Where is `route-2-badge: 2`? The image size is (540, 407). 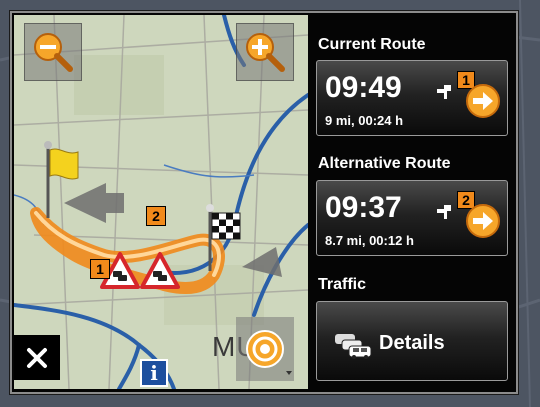
route-2-badge: 2 is located at coordinates (156, 216).